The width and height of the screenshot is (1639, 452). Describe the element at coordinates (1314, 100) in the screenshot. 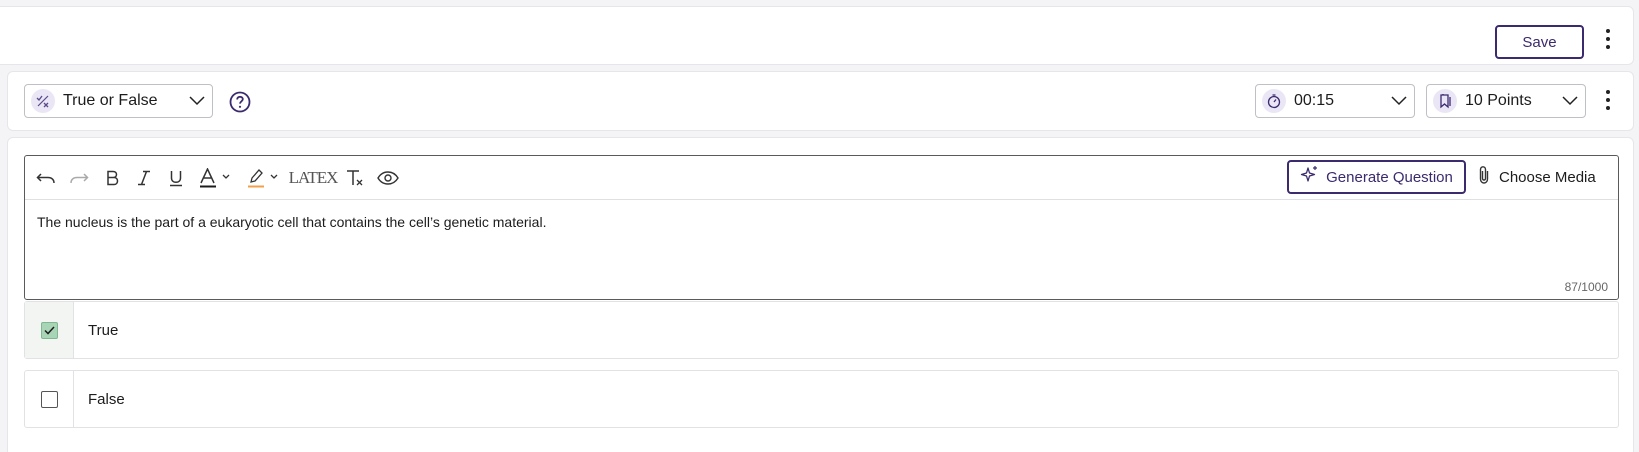

I see `timer-label: 00:15` at that location.